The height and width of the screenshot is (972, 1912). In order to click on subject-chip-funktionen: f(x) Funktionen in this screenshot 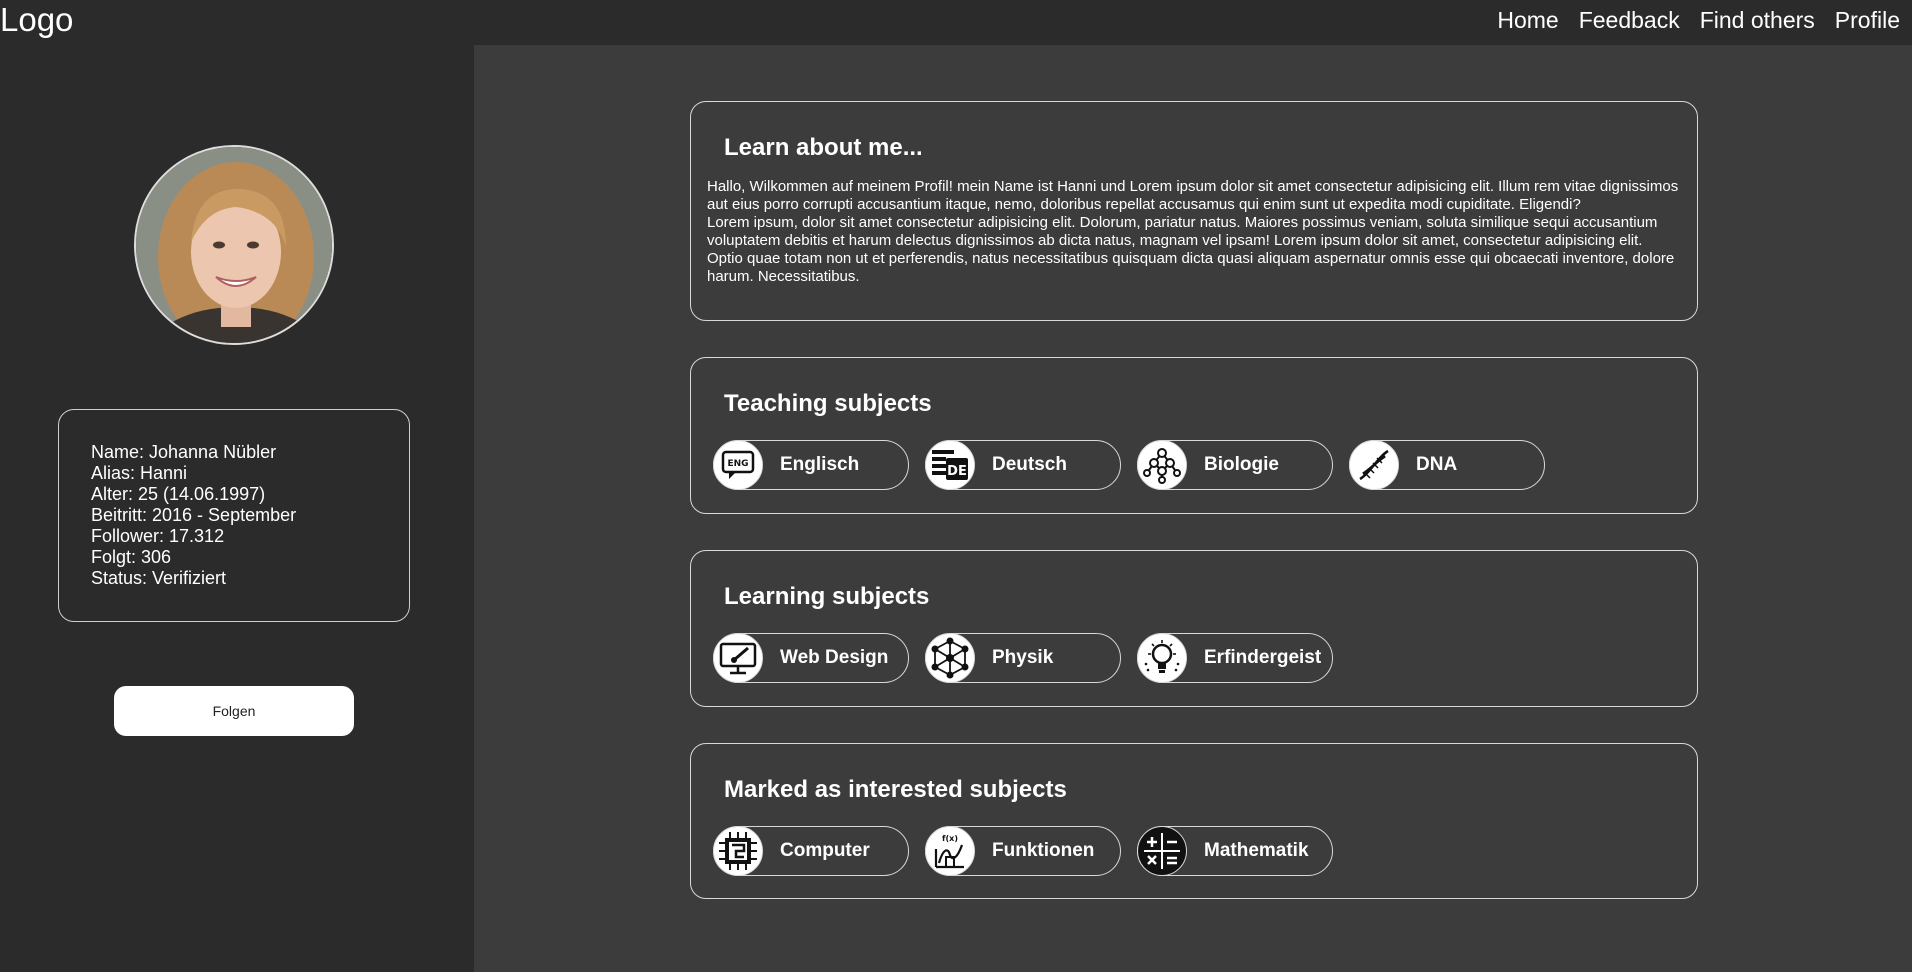, I will do `click(1023, 851)`.